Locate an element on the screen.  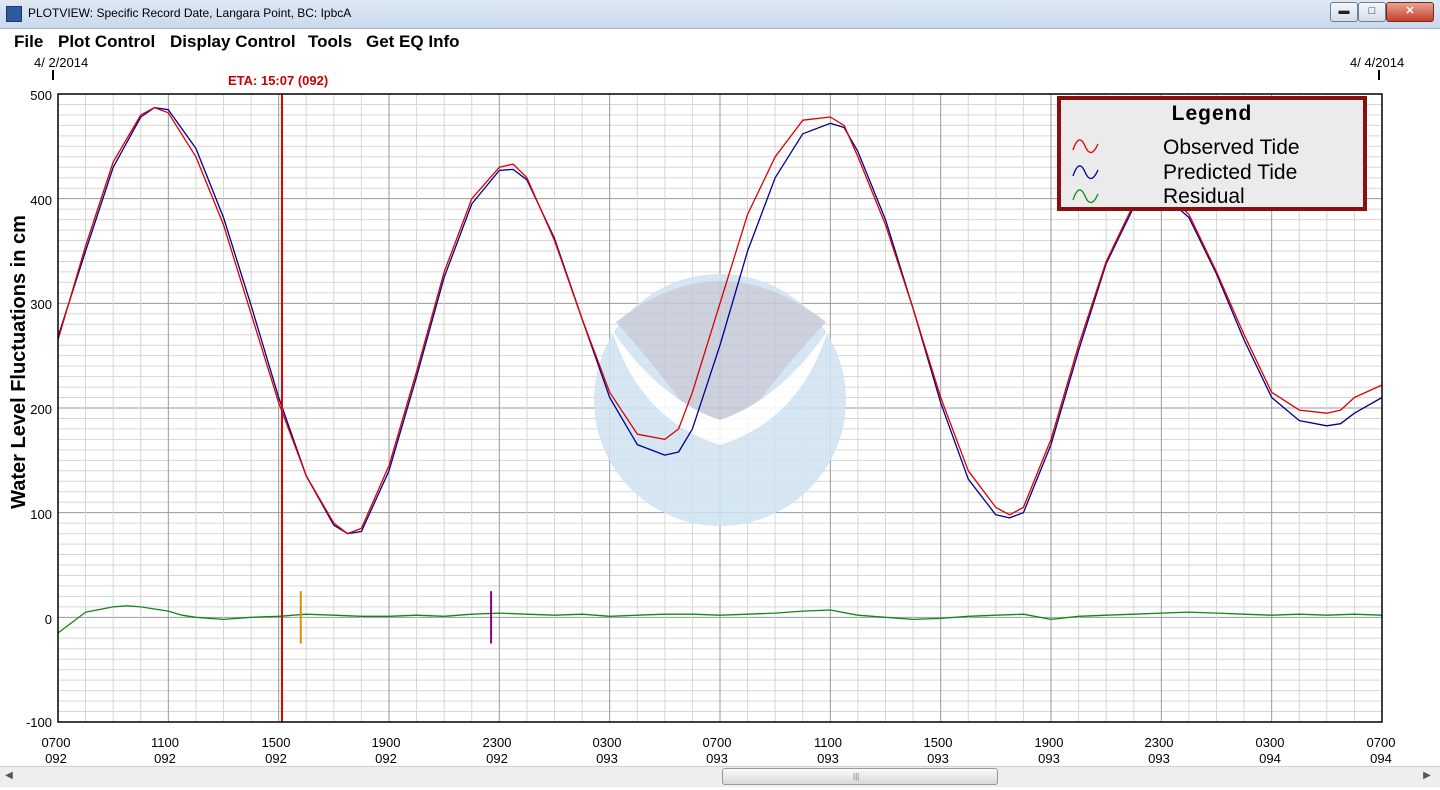
grip-icon: ||| is located at coordinates (856, 776).